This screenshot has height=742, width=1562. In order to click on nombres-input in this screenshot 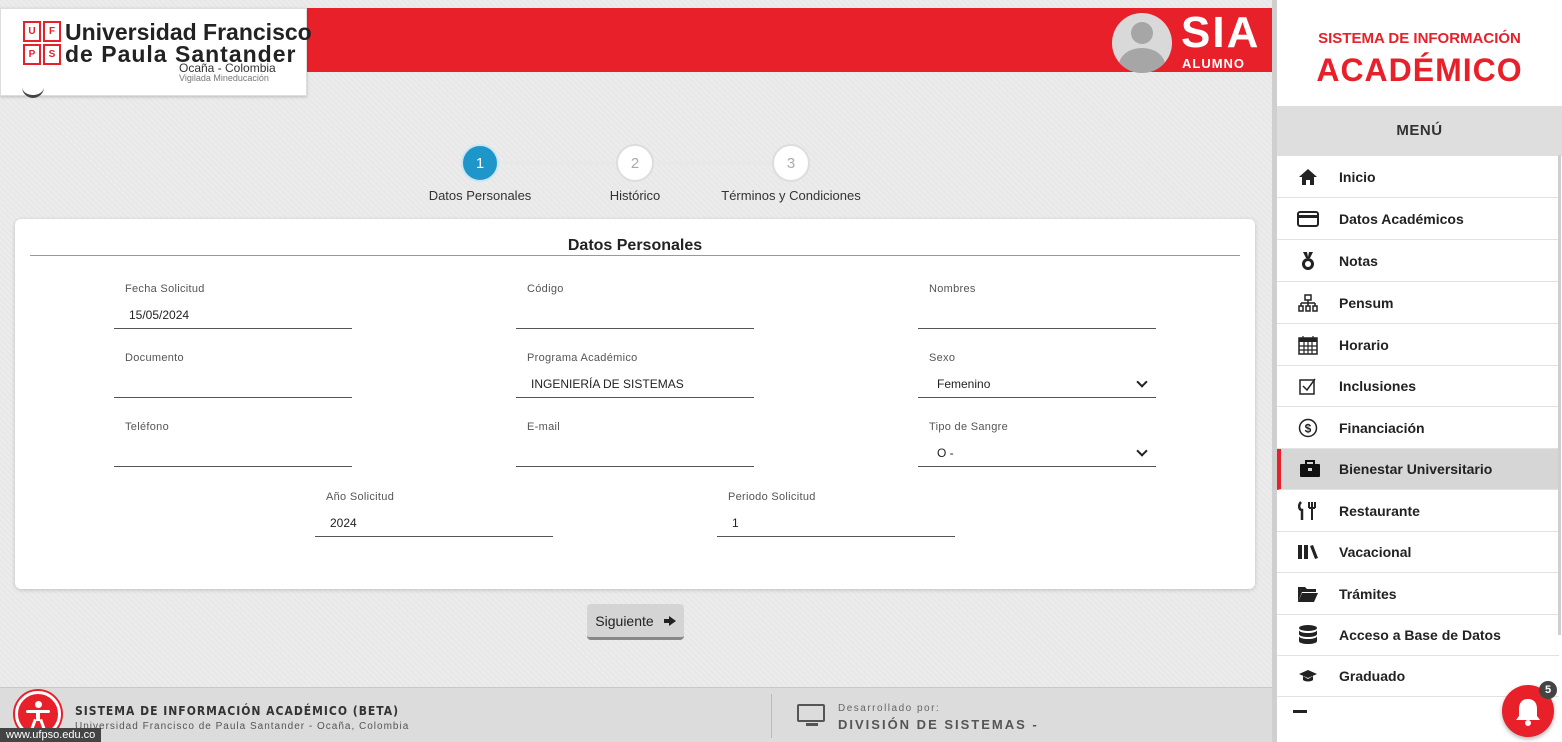, I will do `click(1037, 317)`.